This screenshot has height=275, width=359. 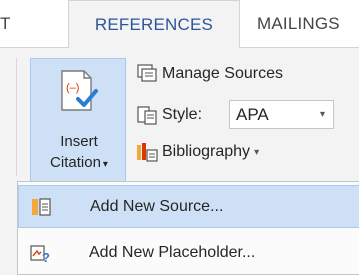 What do you see at coordinates (281, 114) in the screenshot?
I see `style-dropdown: APA ▾` at bounding box center [281, 114].